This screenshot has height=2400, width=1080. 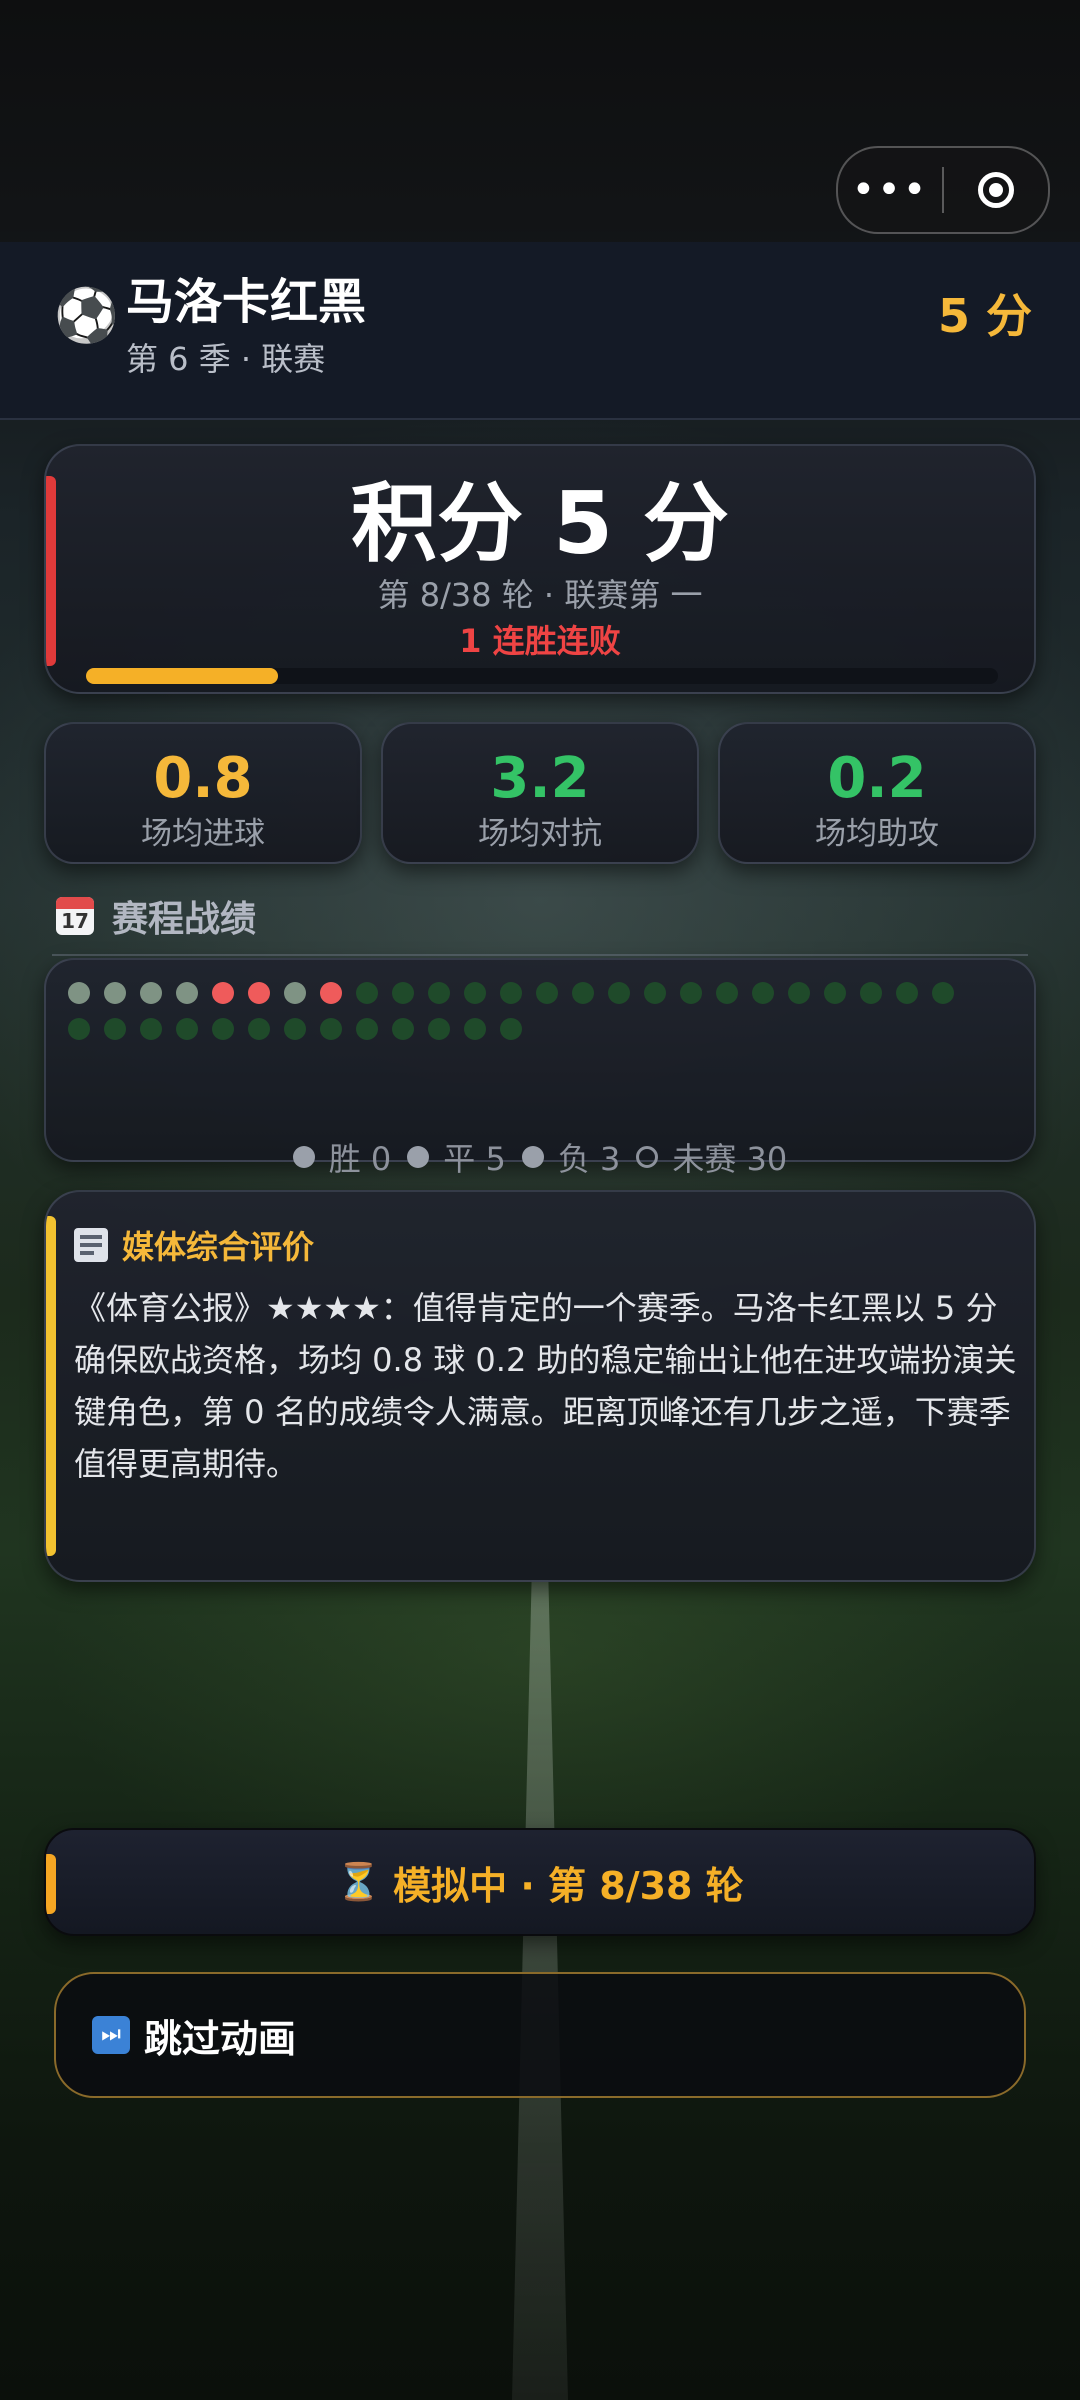 I want to click on stat-value: 0.8, so click(x=203, y=778).